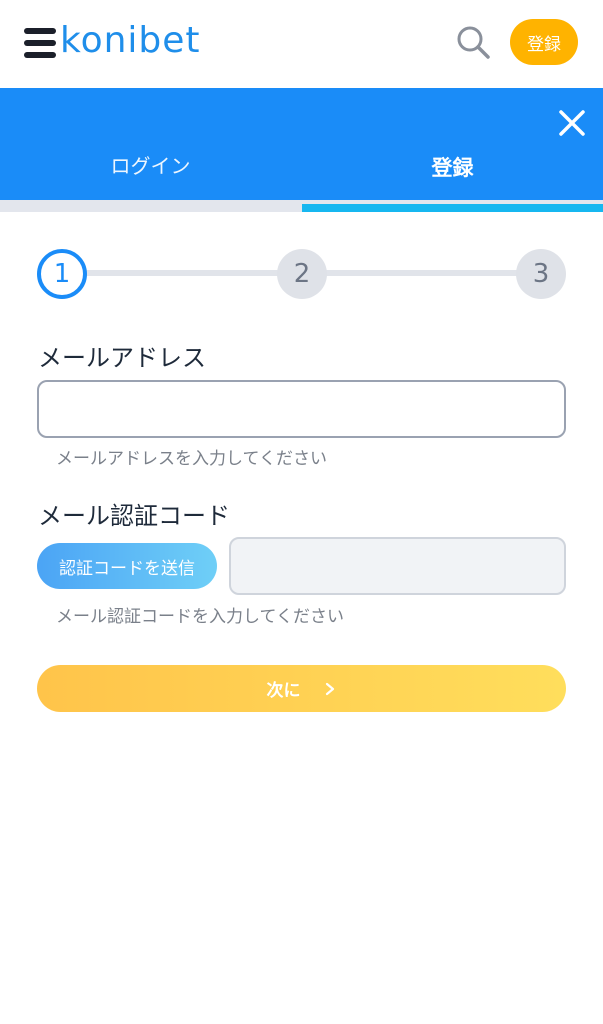 The width and height of the screenshot is (603, 1024). What do you see at coordinates (150, 164) in the screenshot?
I see `tab-login: ログイン` at bounding box center [150, 164].